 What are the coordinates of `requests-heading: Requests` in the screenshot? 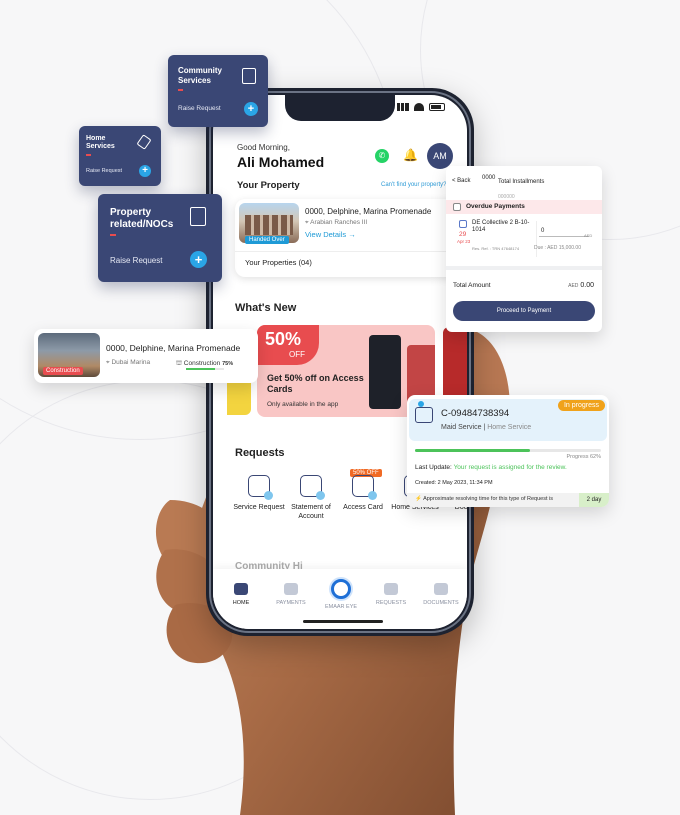 It's located at (260, 453).